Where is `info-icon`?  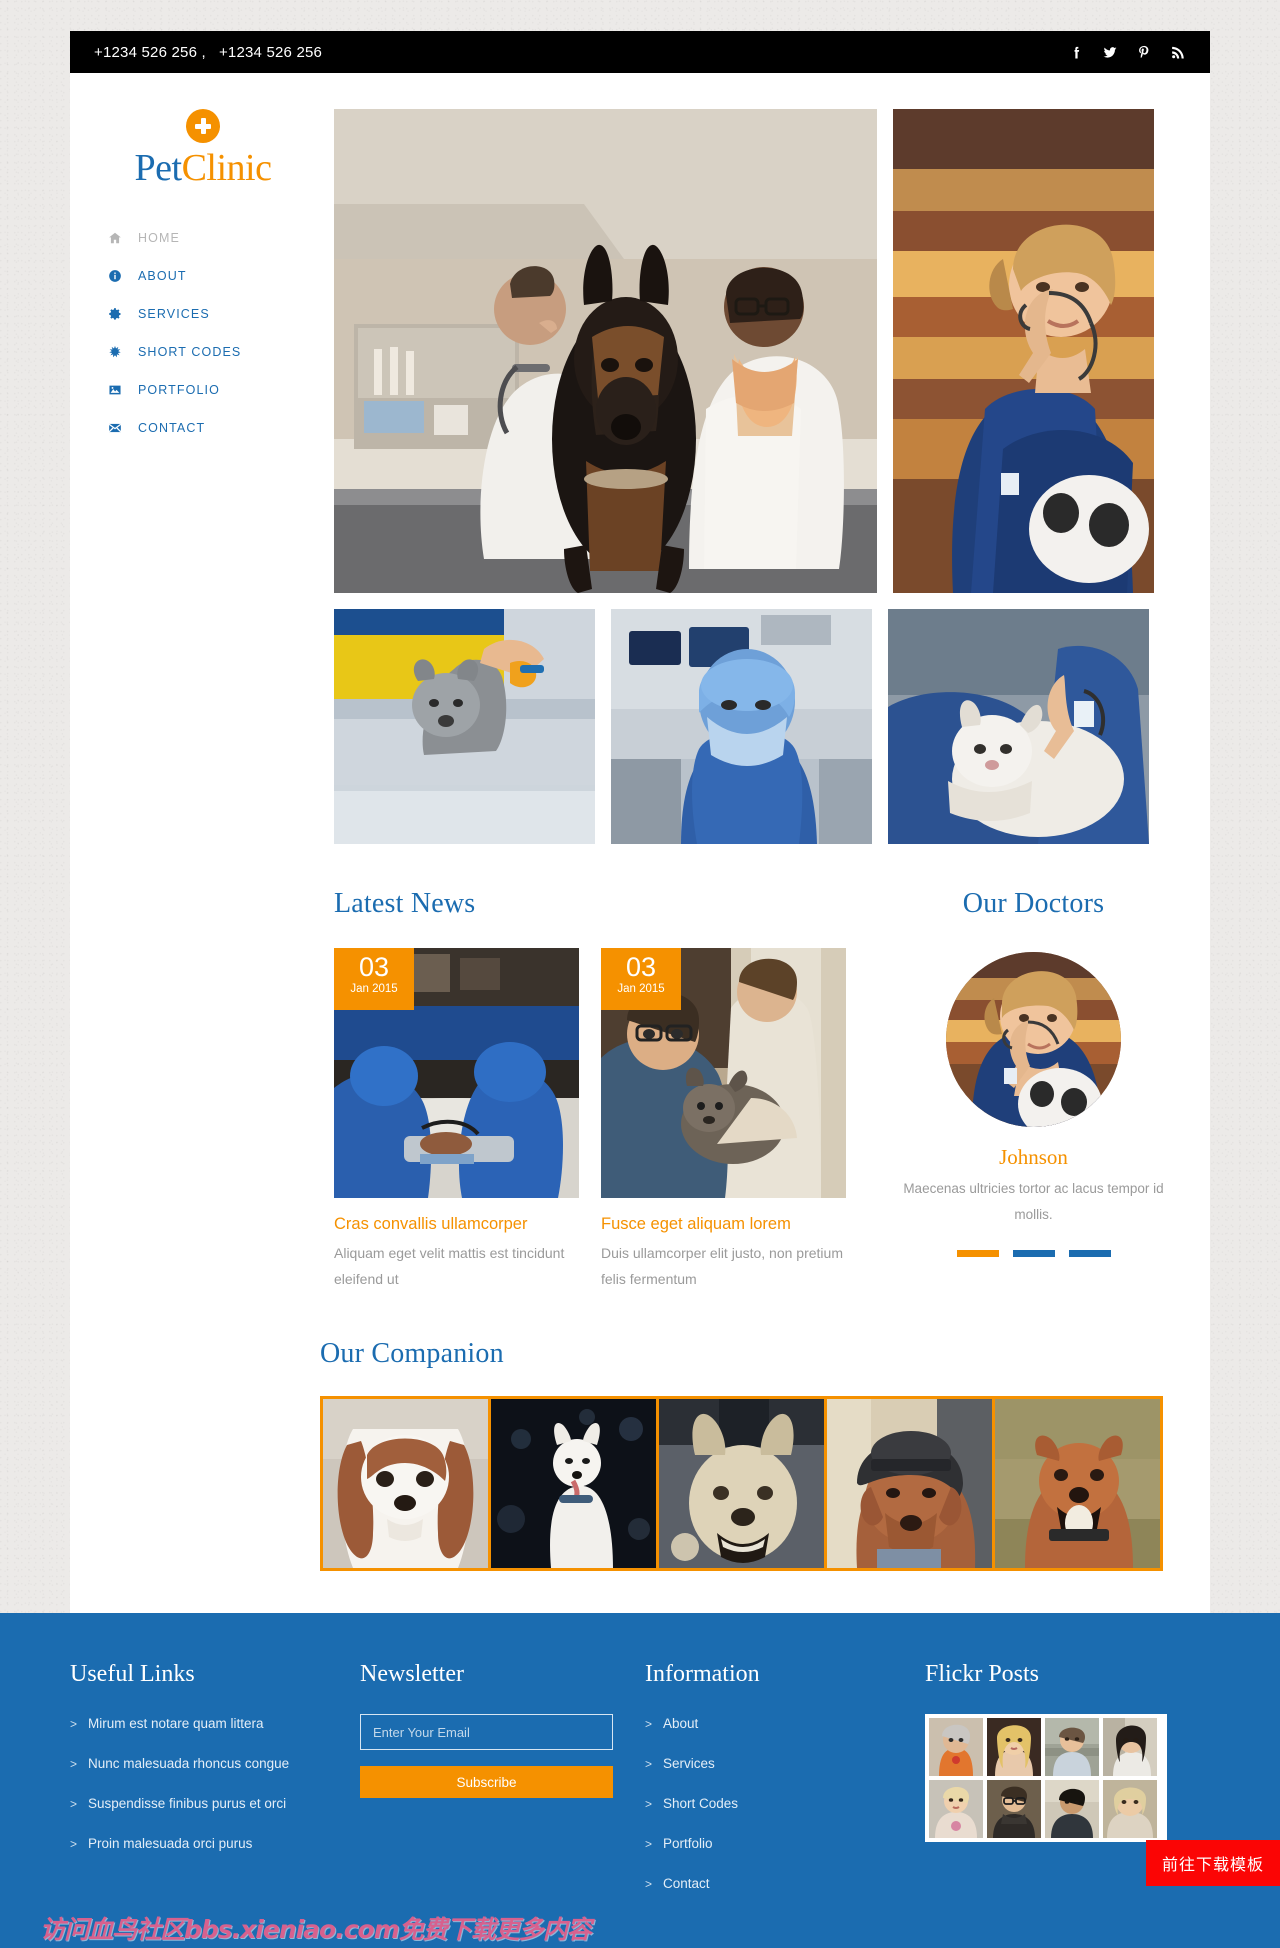 info-icon is located at coordinates (118, 276).